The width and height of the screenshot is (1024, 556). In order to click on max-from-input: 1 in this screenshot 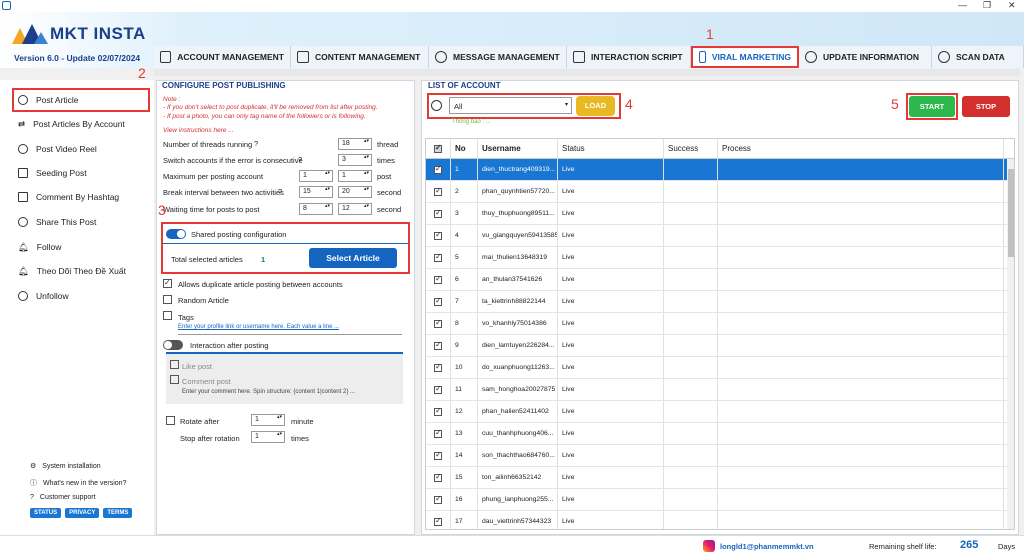, I will do `click(316, 176)`.